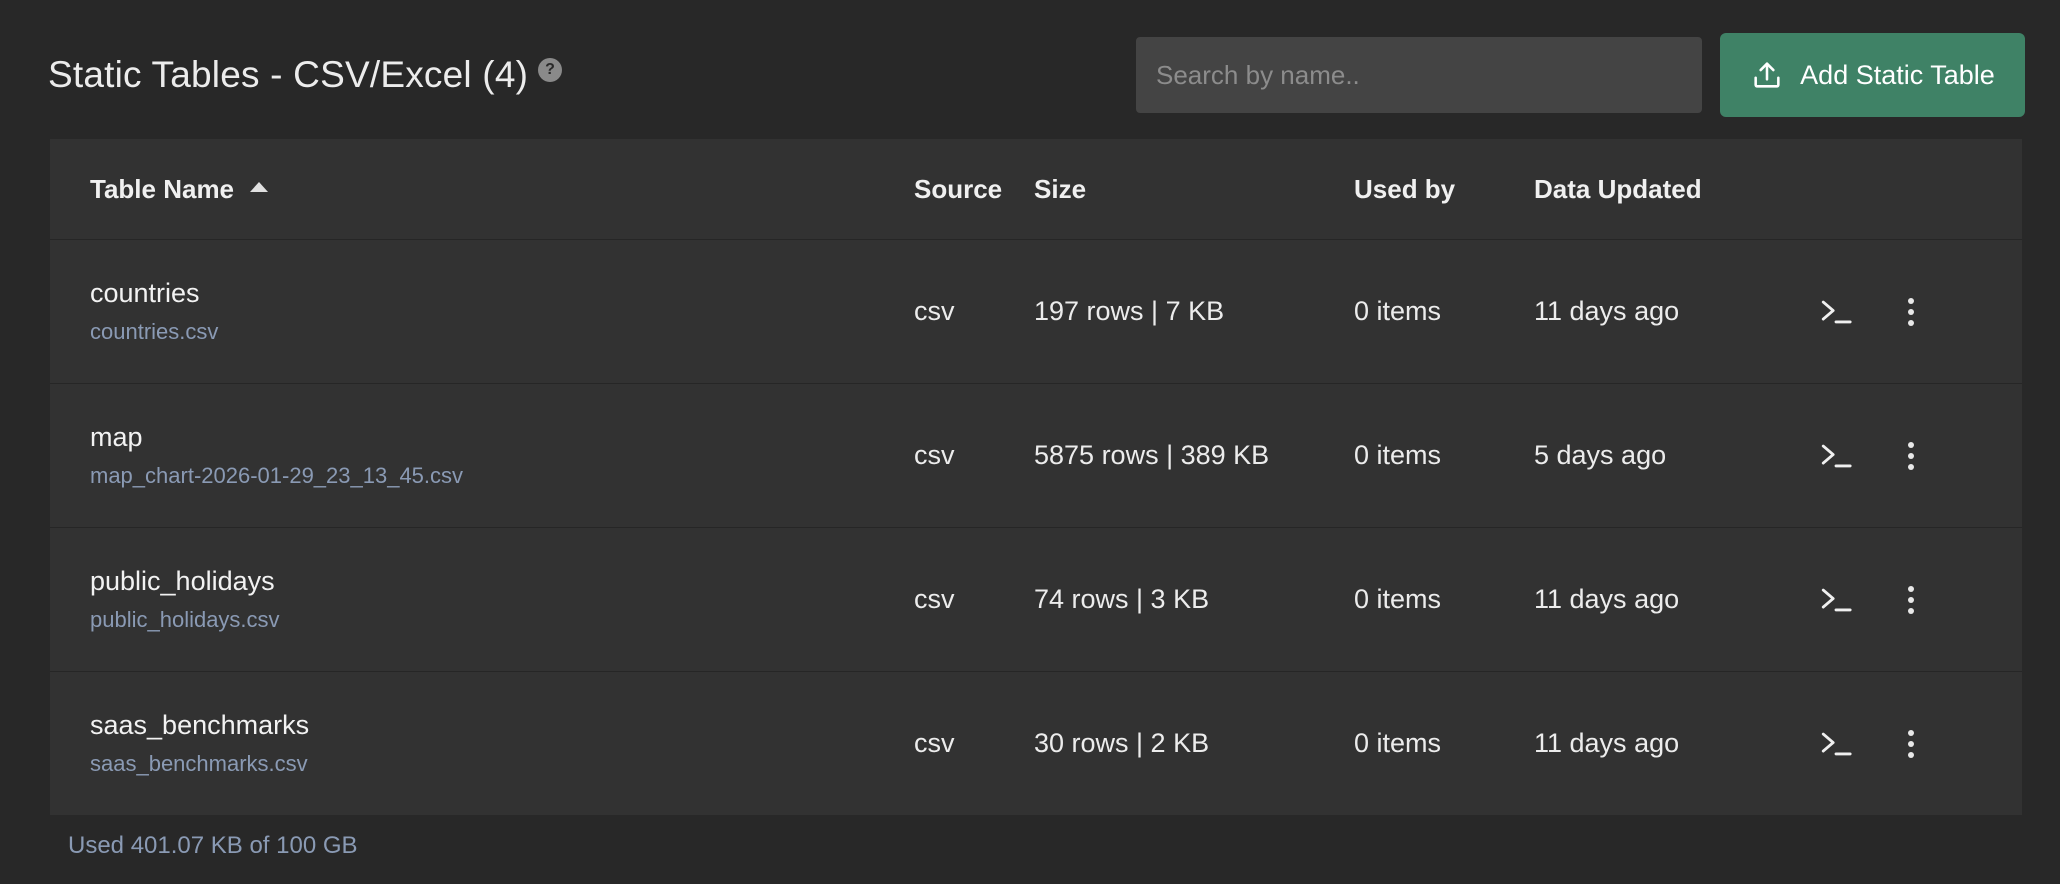 This screenshot has height=884, width=2060. Describe the element at coordinates (482, 189) in the screenshot. I see `column-header-table-name: Table Name` at that location.